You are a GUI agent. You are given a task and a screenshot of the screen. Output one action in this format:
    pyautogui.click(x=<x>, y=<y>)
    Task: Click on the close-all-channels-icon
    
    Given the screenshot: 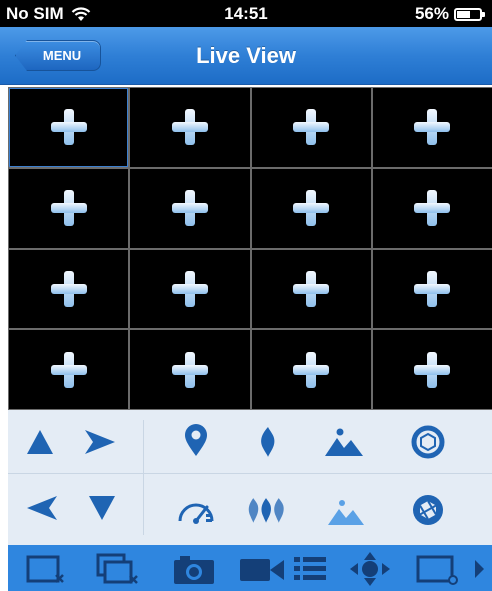 What is the action you would take?
    pyautogui.click(x=118, y=569)
    